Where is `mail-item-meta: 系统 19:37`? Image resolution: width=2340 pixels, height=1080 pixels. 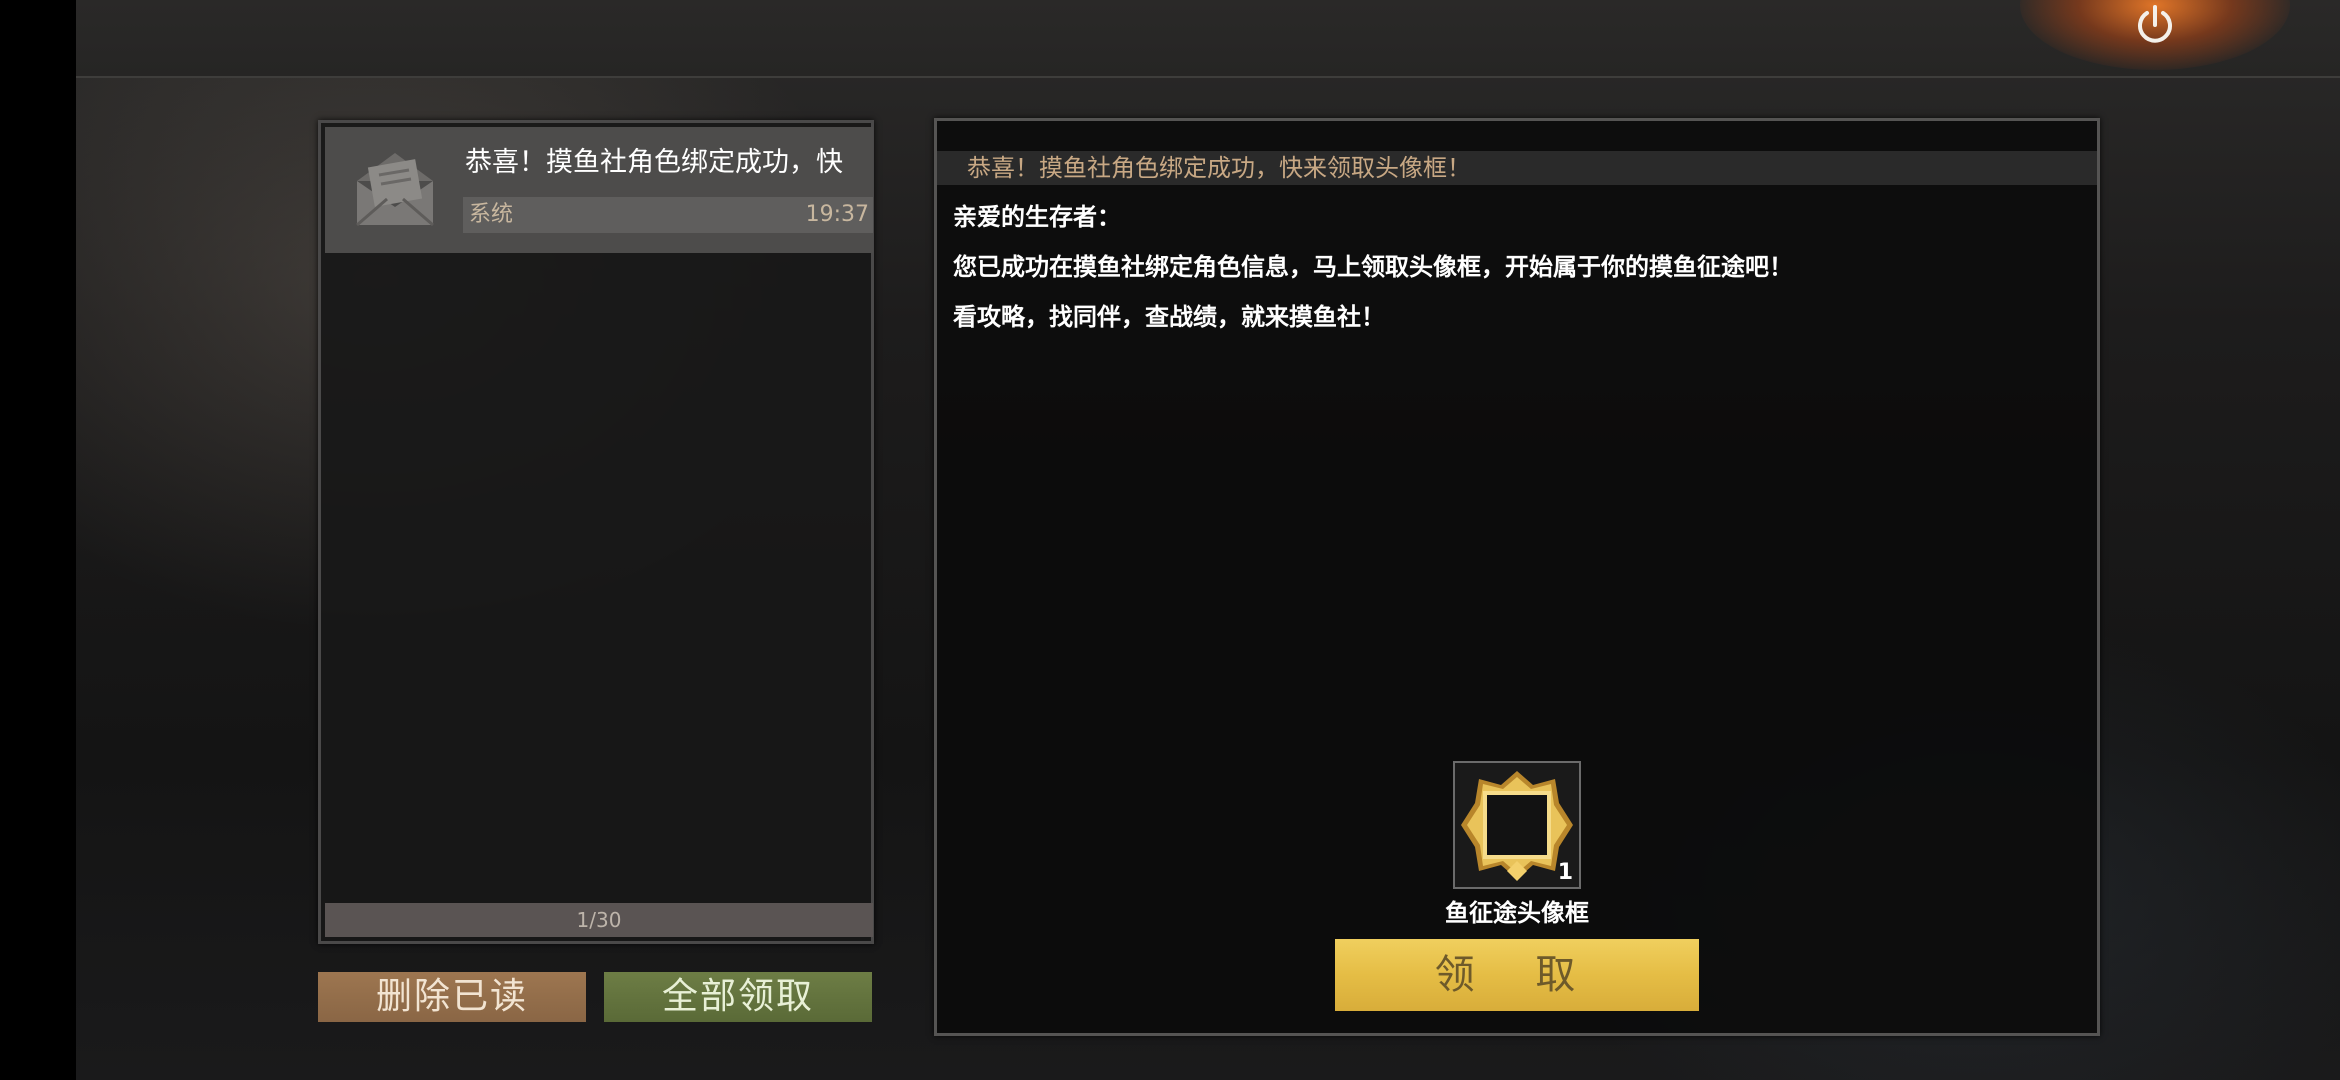
mail-item-meta: 系统 19:37 is located at coordinates (668, 215).